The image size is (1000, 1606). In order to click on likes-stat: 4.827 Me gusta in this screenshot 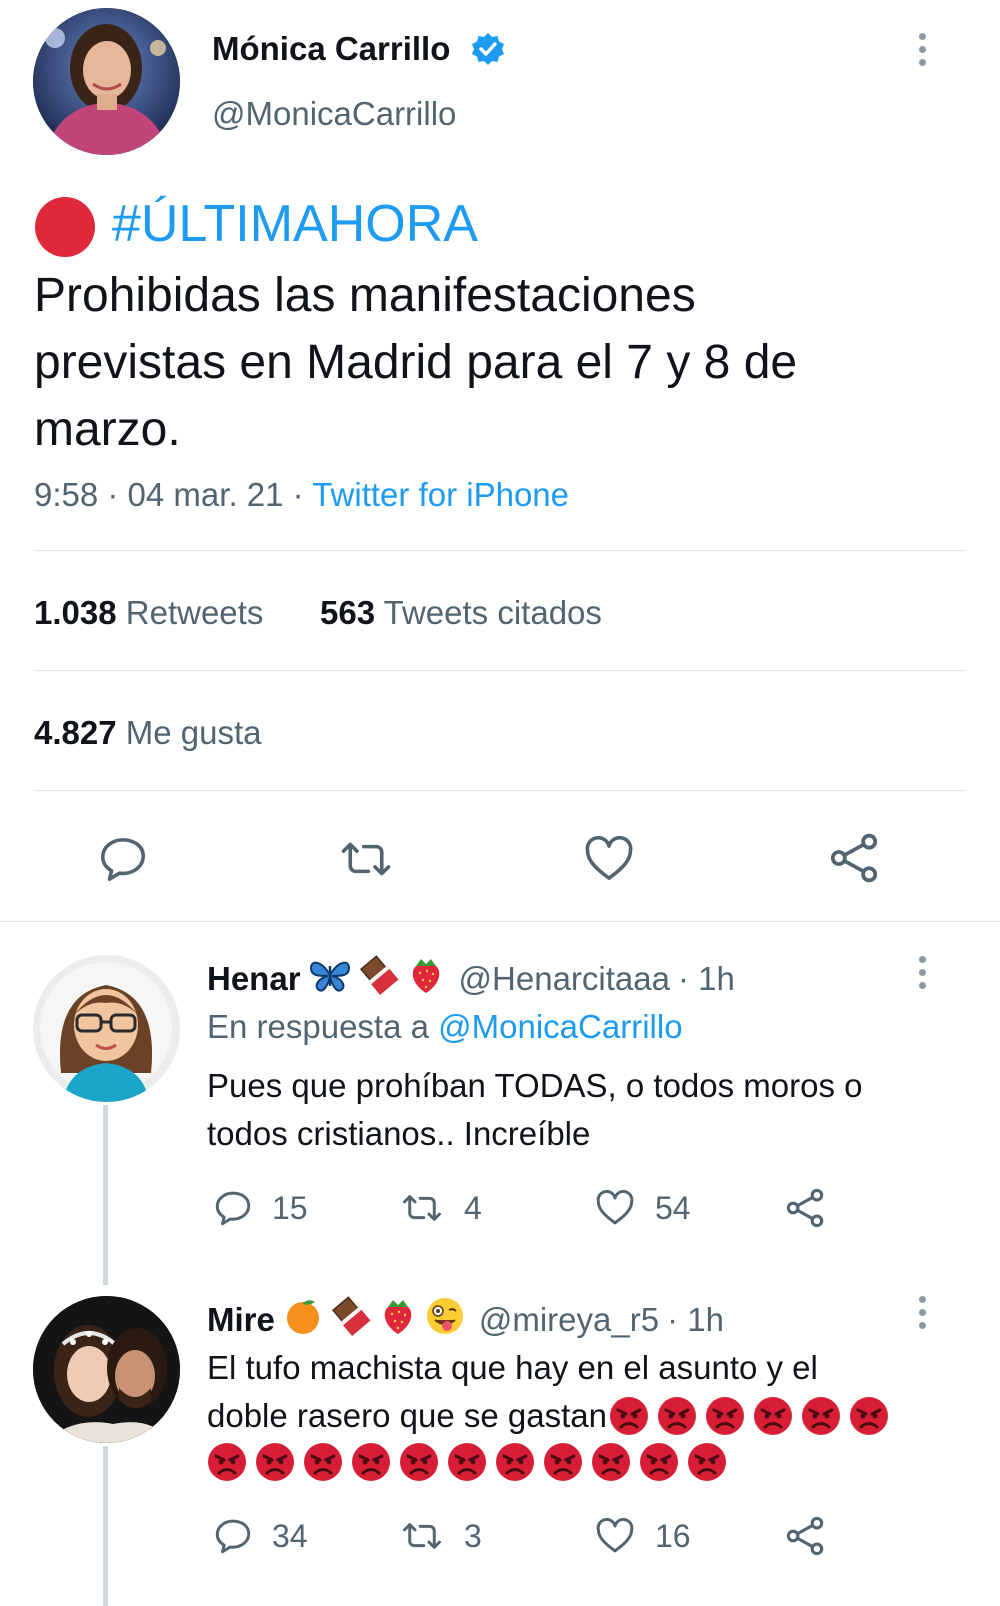, I will do `click(148, 733)`.